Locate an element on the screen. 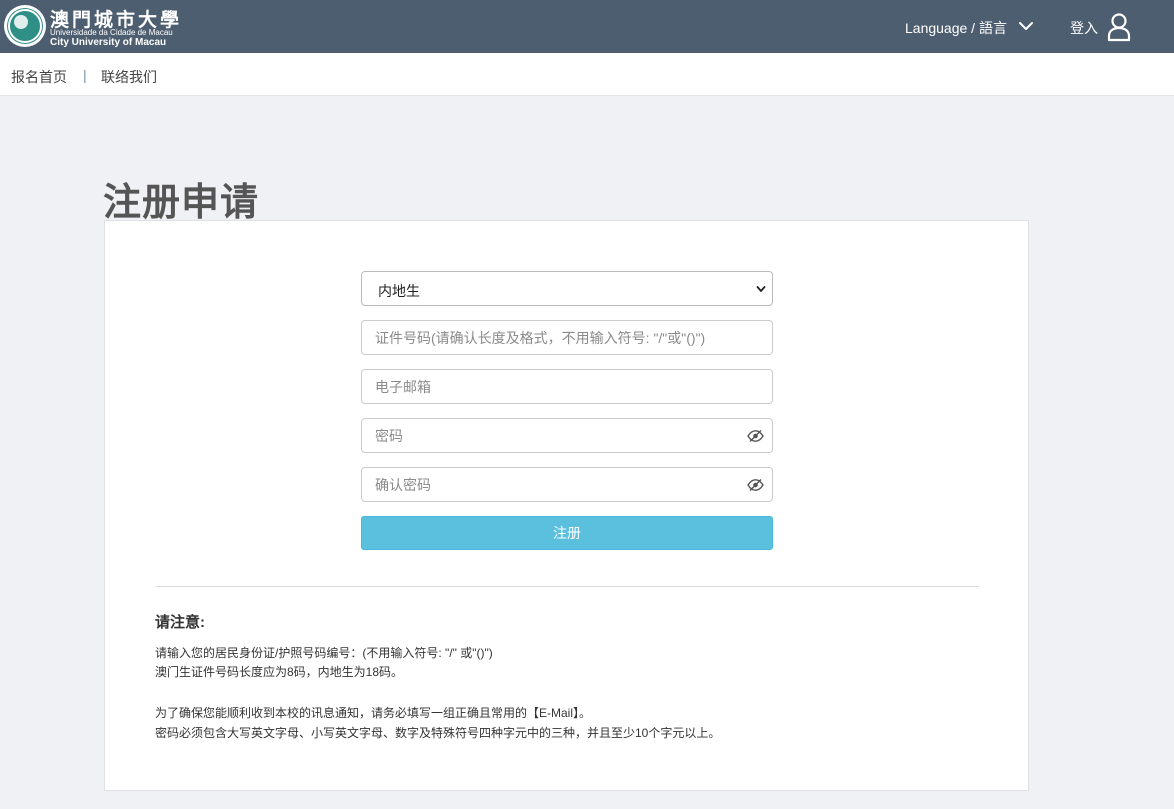  notice-title: 请注意: is located at coordinates (180, 622).